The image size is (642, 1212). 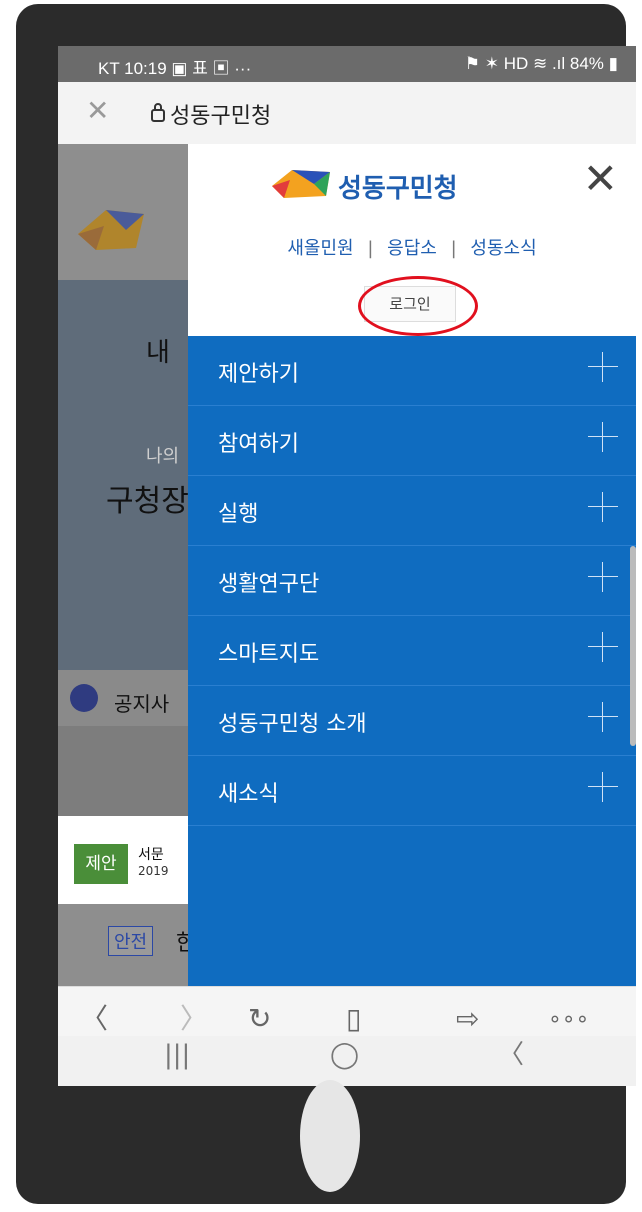 I want to click on menu-item-label: 새소식, so click(x=248, y=794).